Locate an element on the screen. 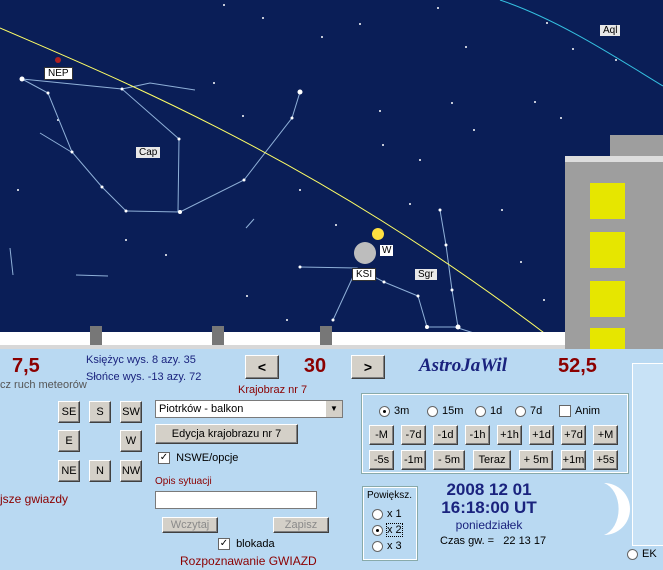 The height and width of the screenshot is (570, 663). limit-magnitude-value: 7,5 is located at coordinates (26, 366).